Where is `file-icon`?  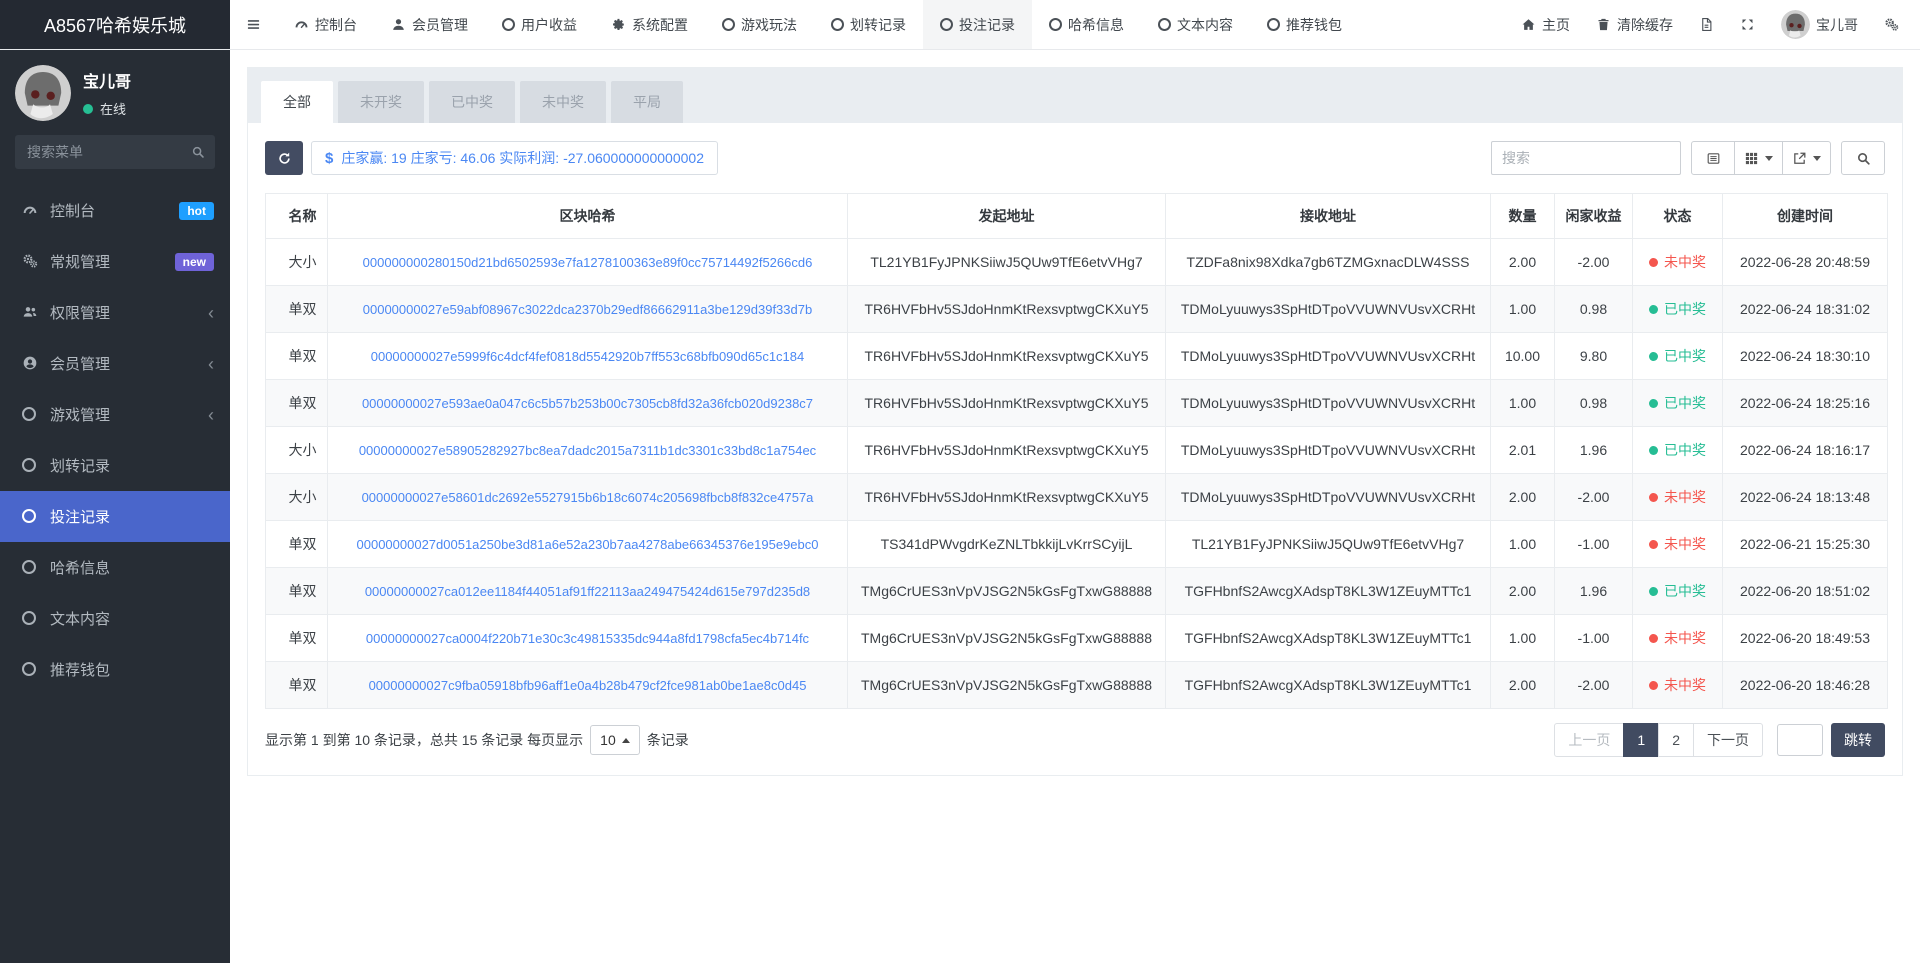 file-icon is located at coordinates (1706, 24).